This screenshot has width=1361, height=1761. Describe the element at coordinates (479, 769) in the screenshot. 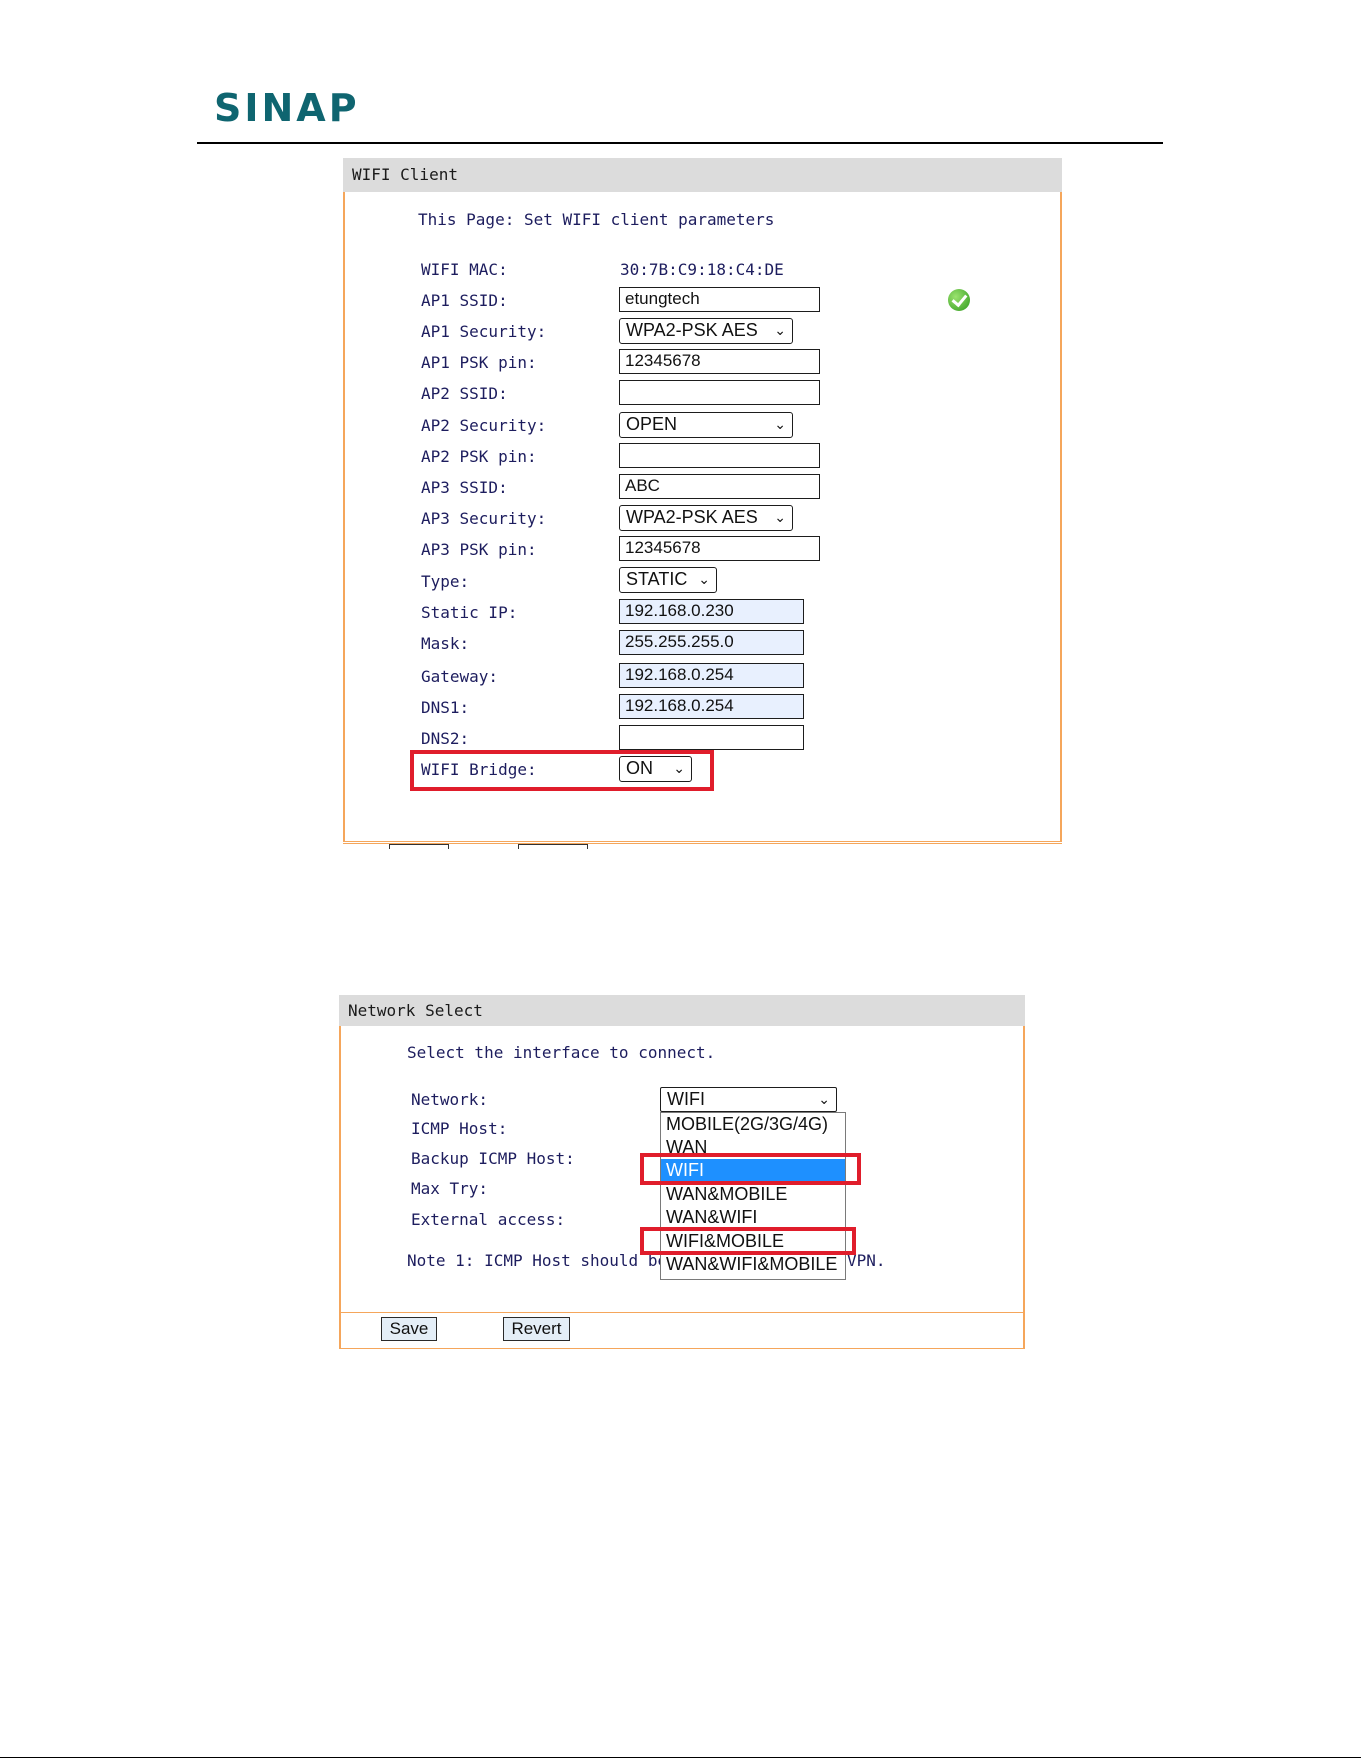

I see `wifi-bridge-label: WIFI Bridge:` at that location.